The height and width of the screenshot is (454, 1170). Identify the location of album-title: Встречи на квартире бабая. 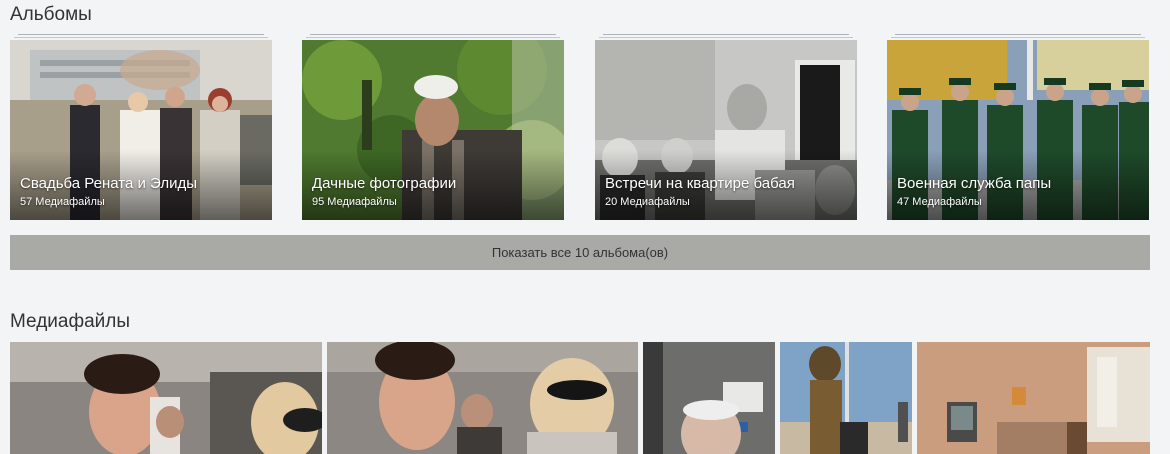
(700, 183).